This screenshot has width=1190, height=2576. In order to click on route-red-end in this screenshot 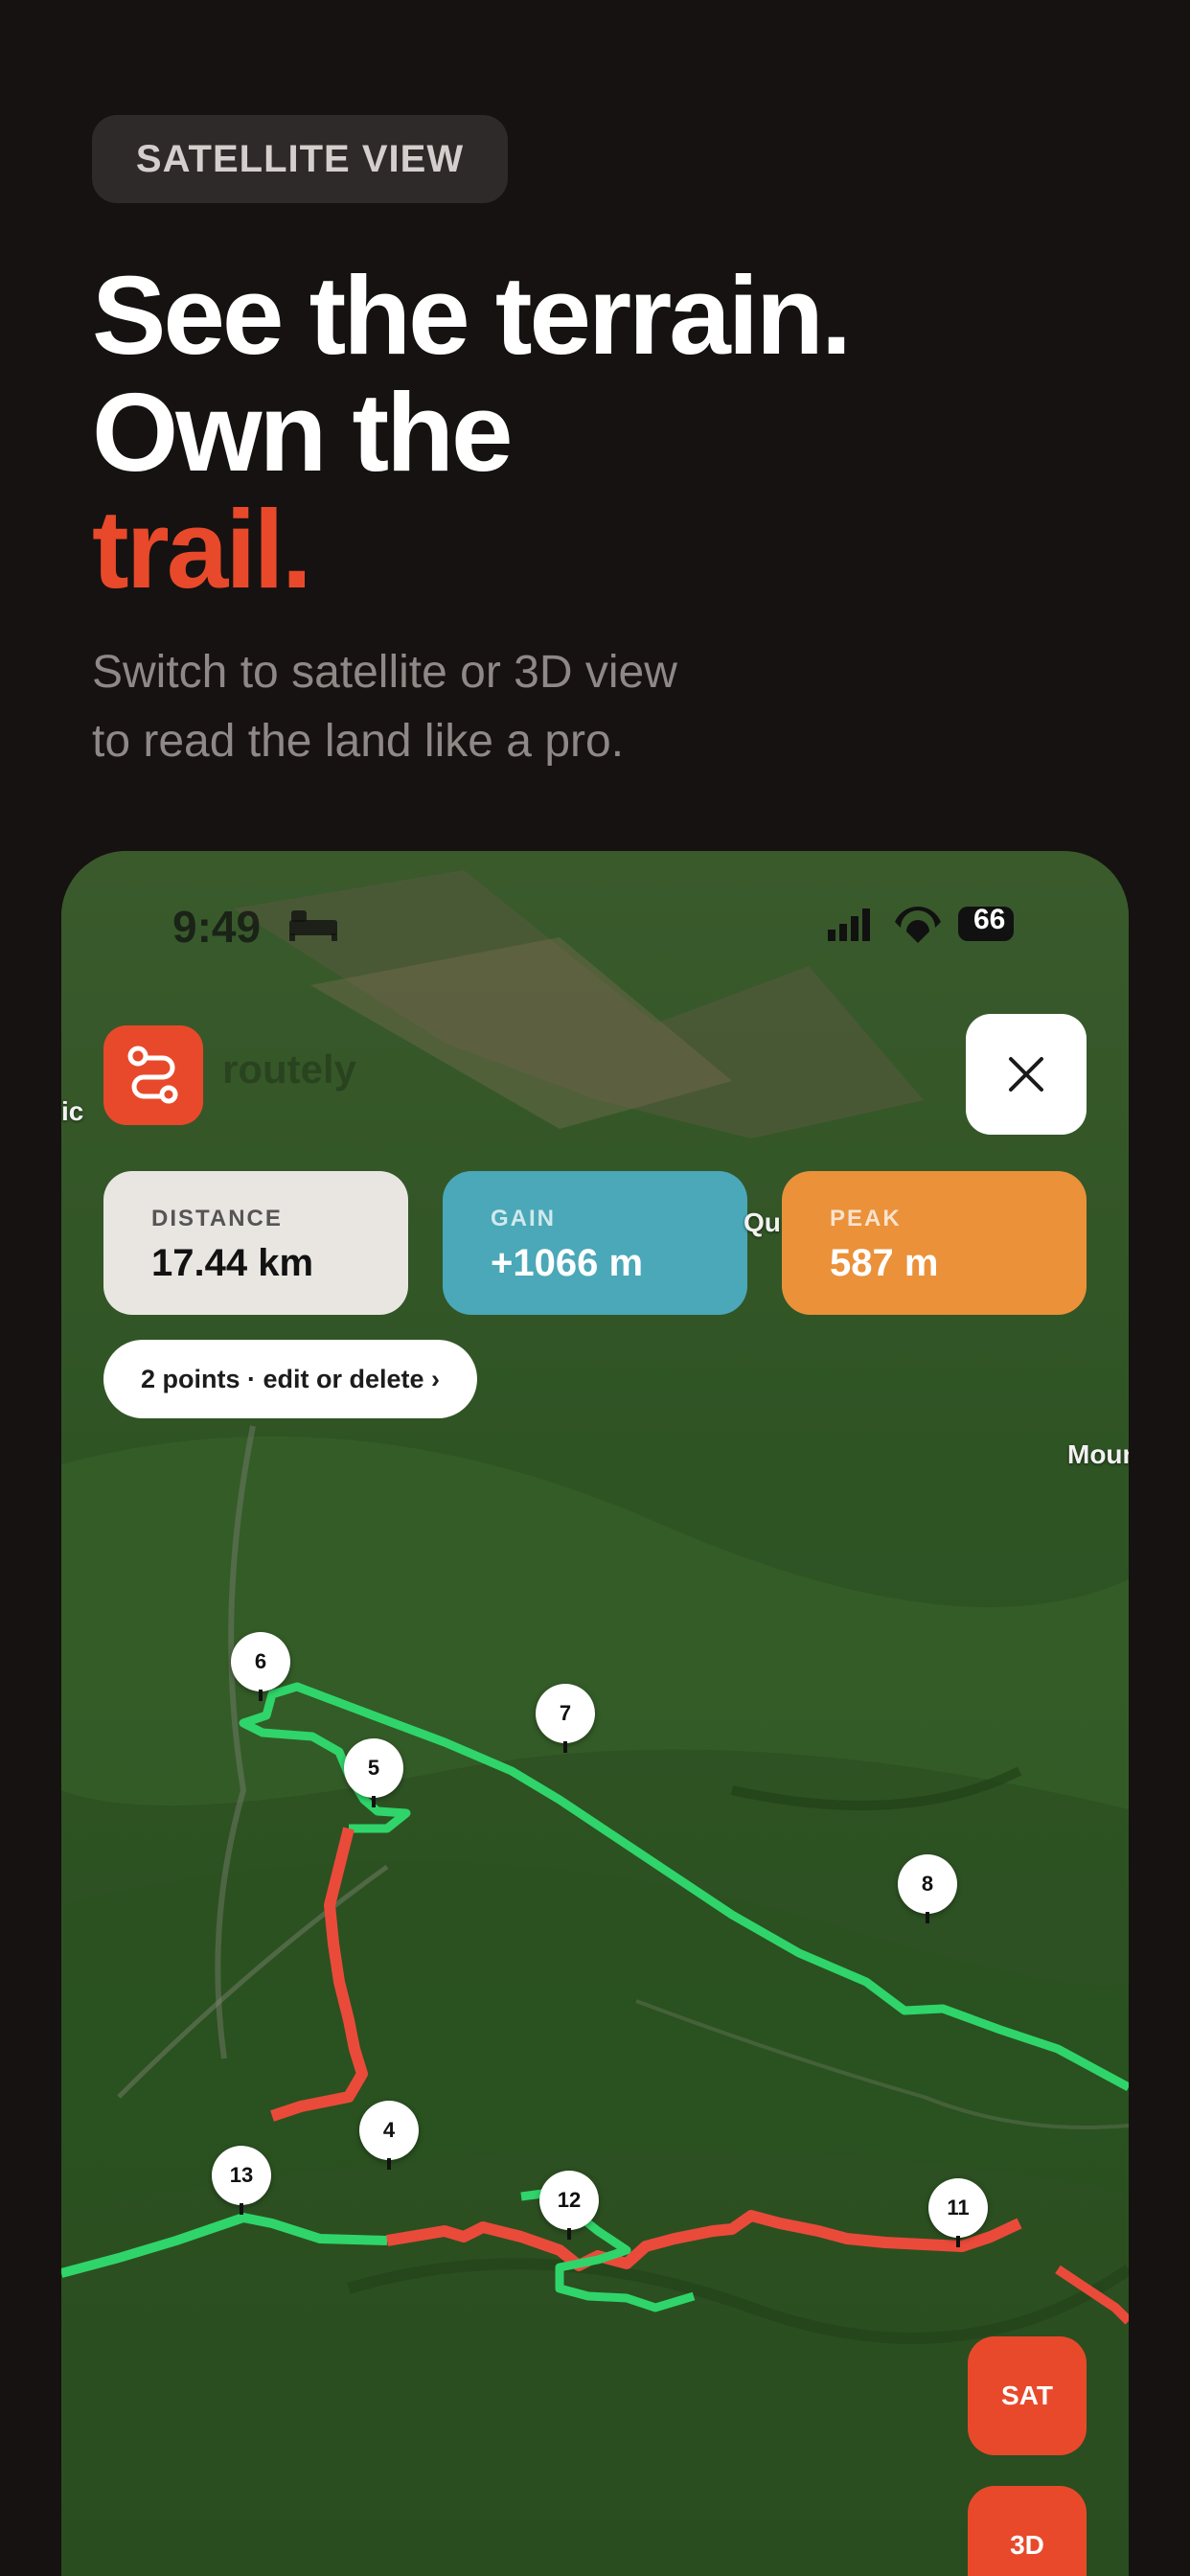, I will do `click(1092, 2295)`.